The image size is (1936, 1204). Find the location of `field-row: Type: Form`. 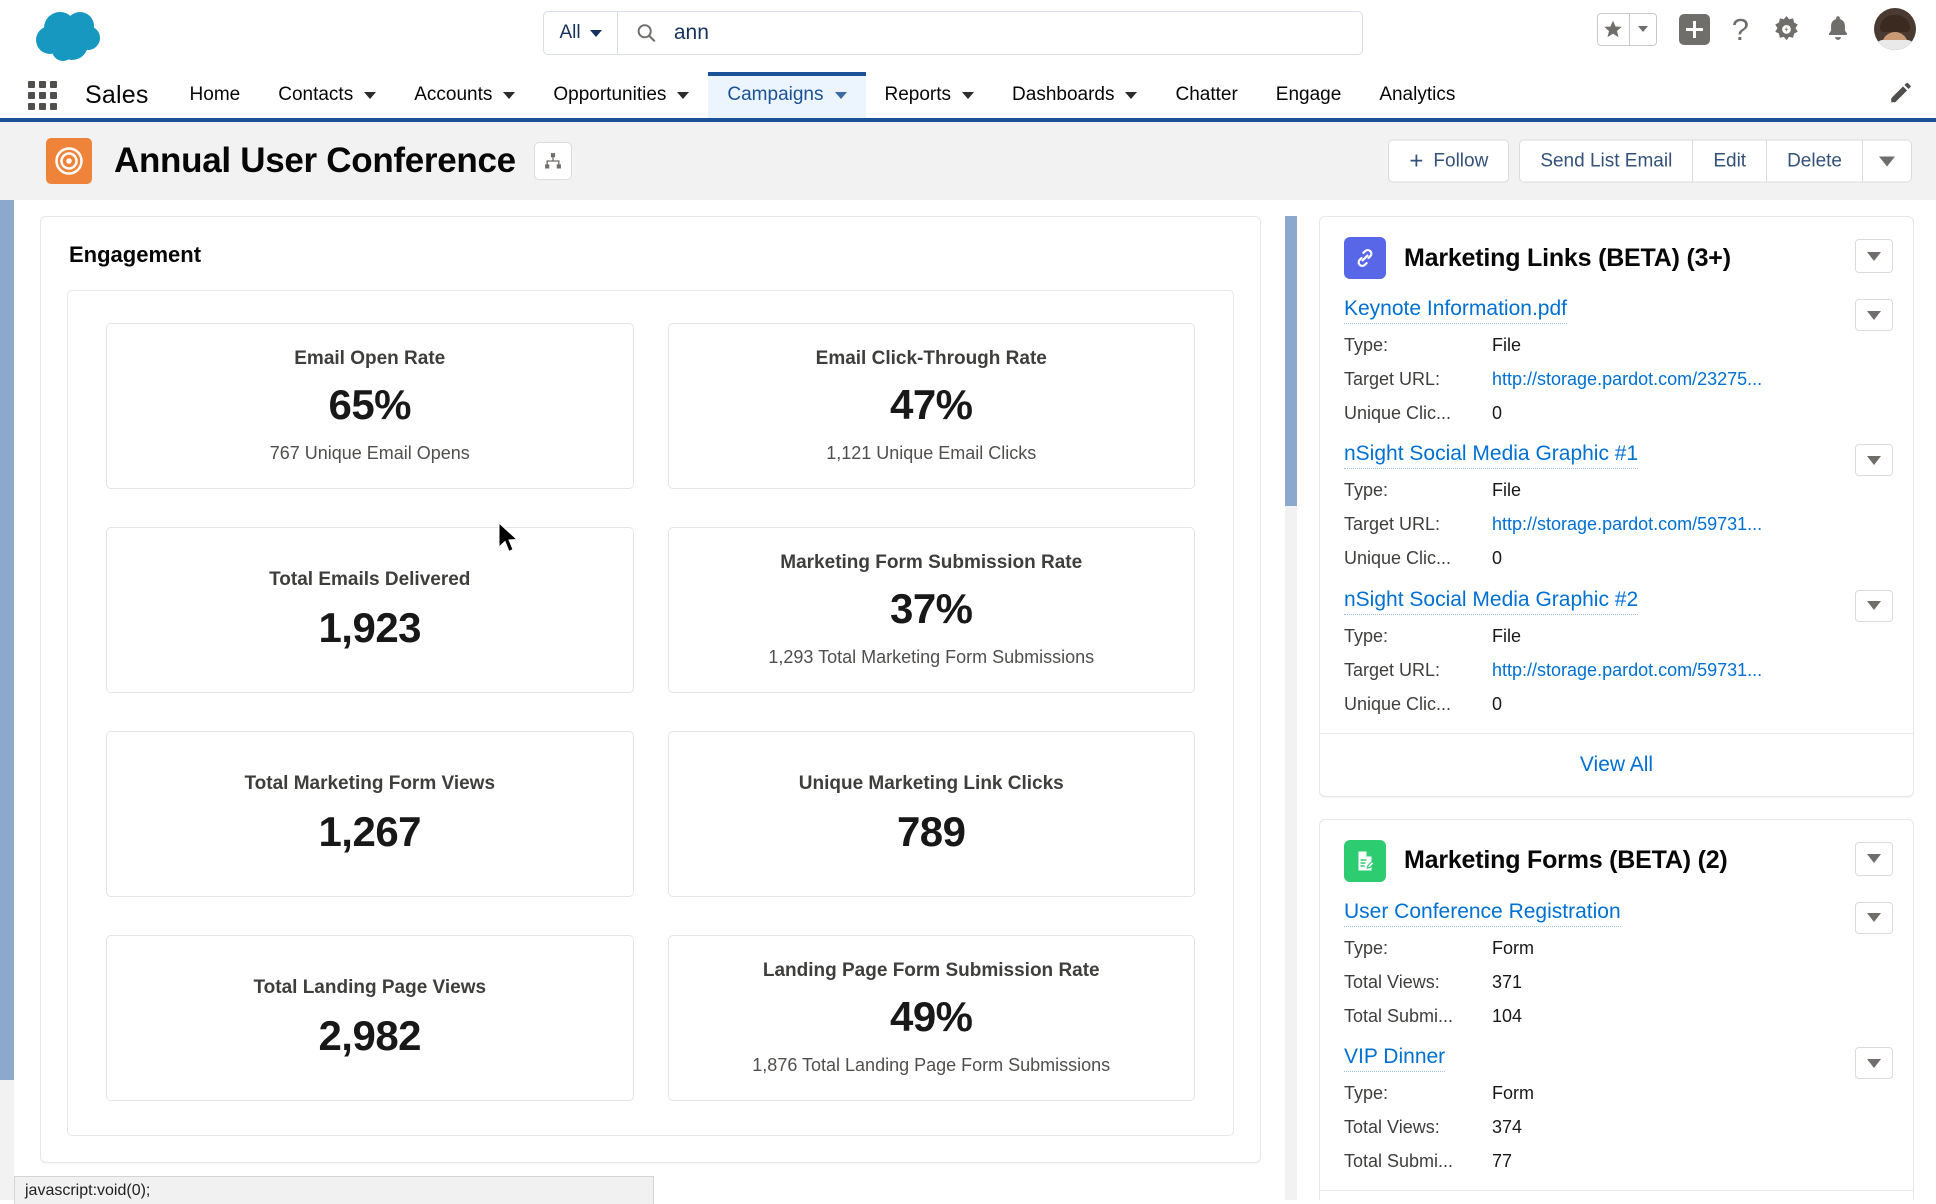

field-row: Type: Form is located at coordinates (1617, 948).